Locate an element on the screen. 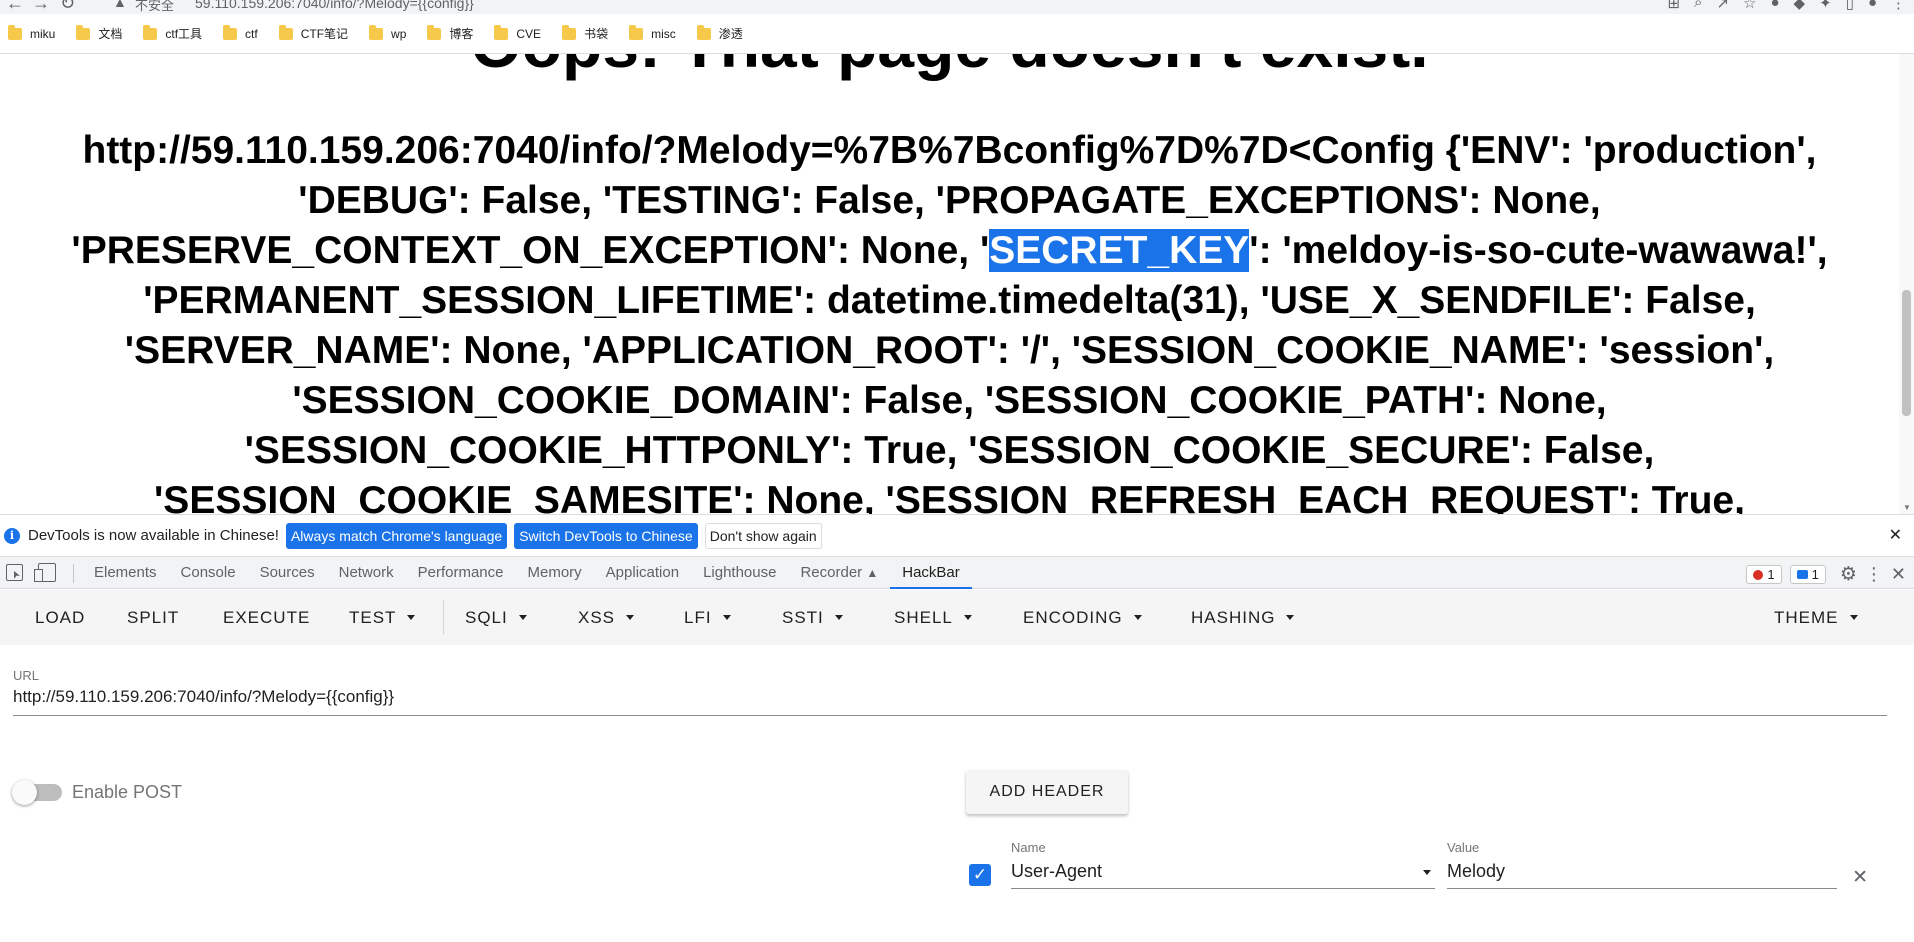 Image resolution: width=1914 pixels, height=942 pixels. header-value-field: Value Melody is located at coordinates (1642, 864).